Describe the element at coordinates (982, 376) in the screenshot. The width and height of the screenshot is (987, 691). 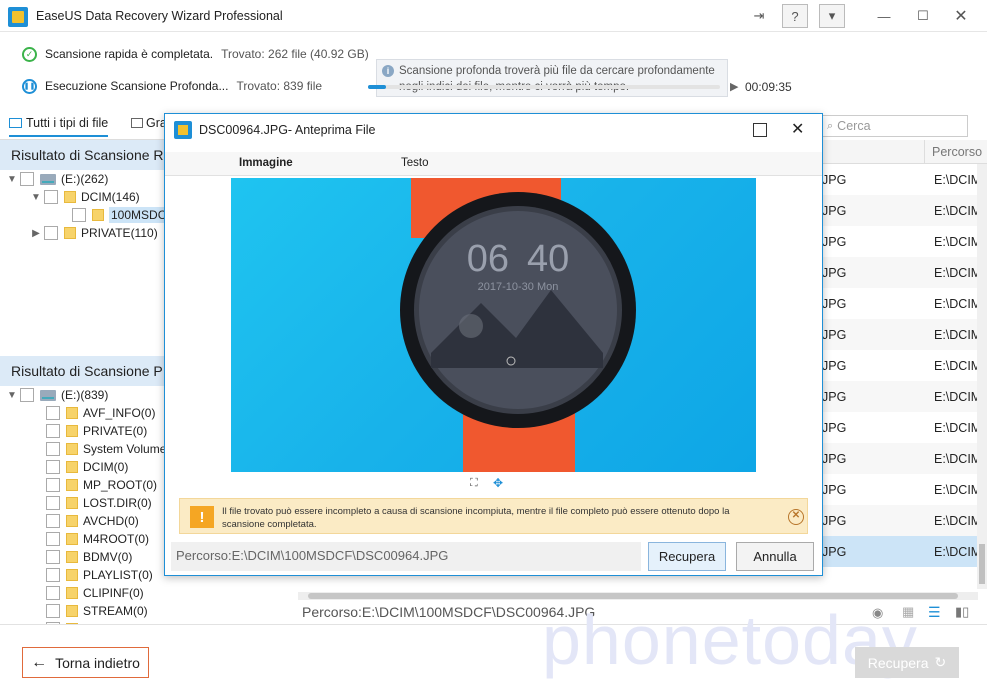
I see `vertical-scrollbar` at that location.